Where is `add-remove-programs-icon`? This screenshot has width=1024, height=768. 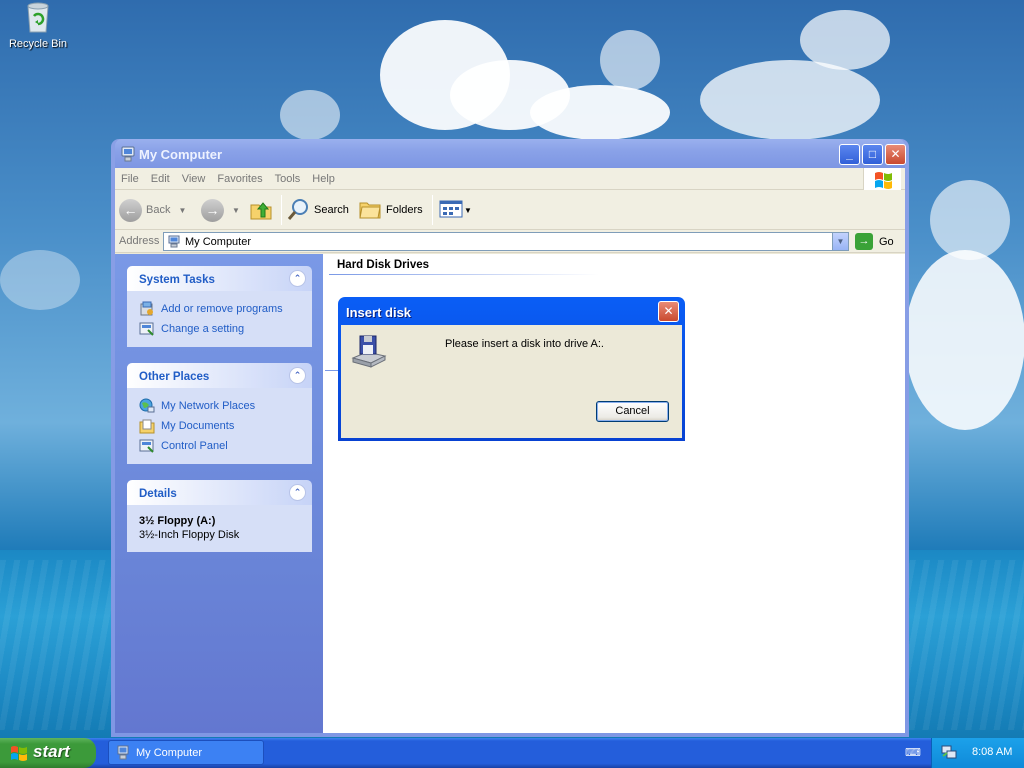
add-remove-programs-icon is located at coordinates (147, 309).